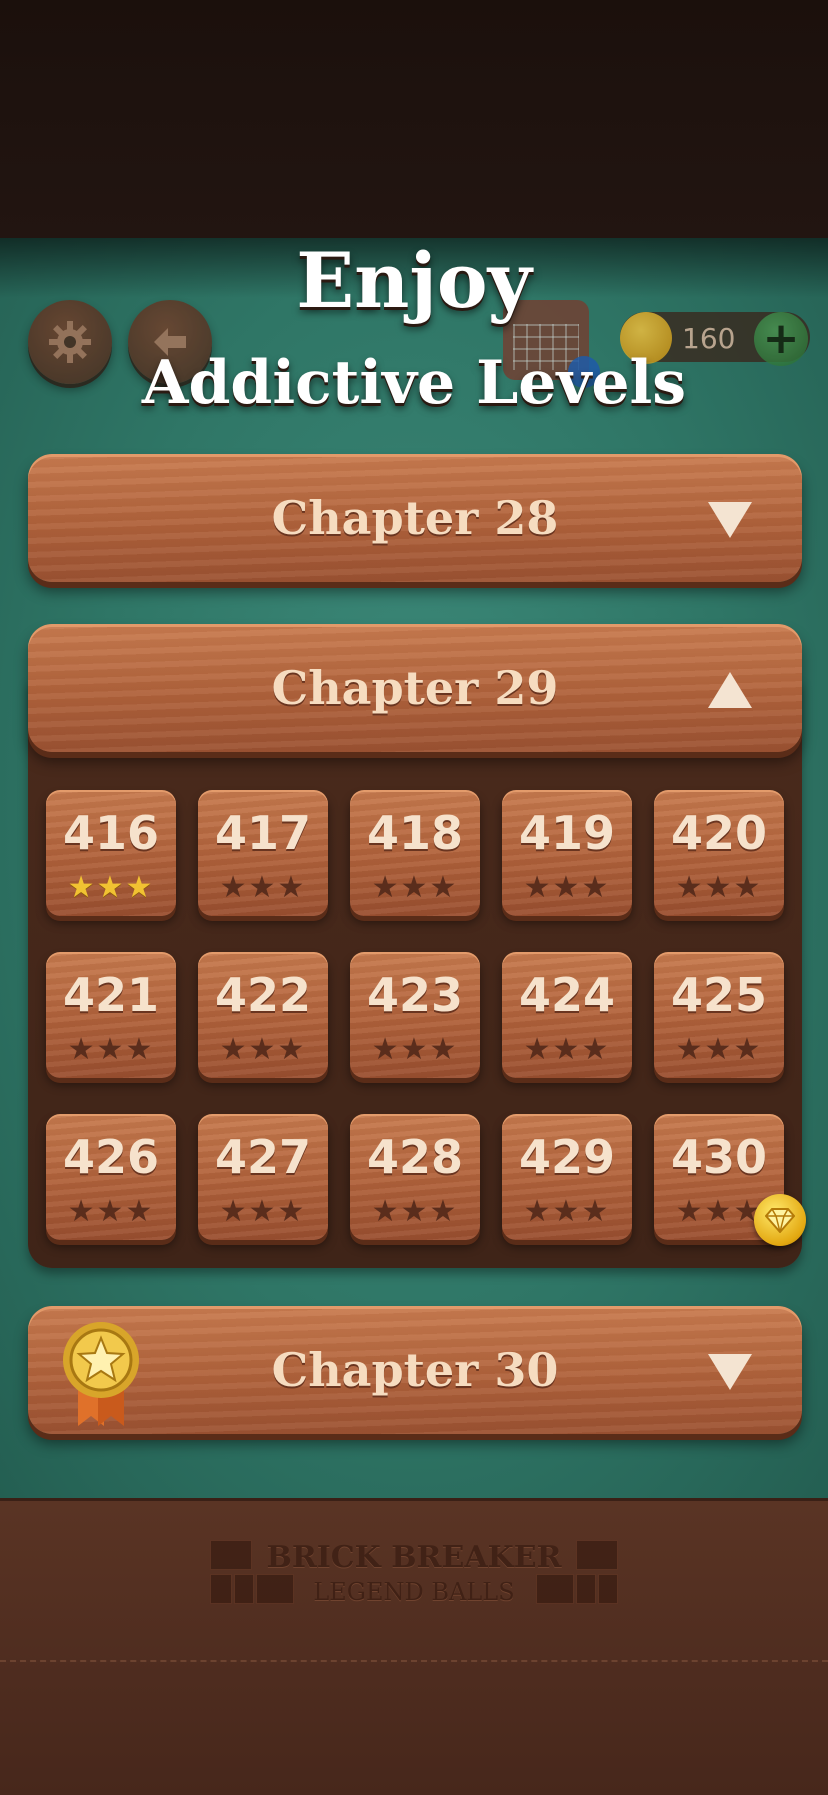  I want to click on headline-line2: Addictive Levels, so click(414, 383).